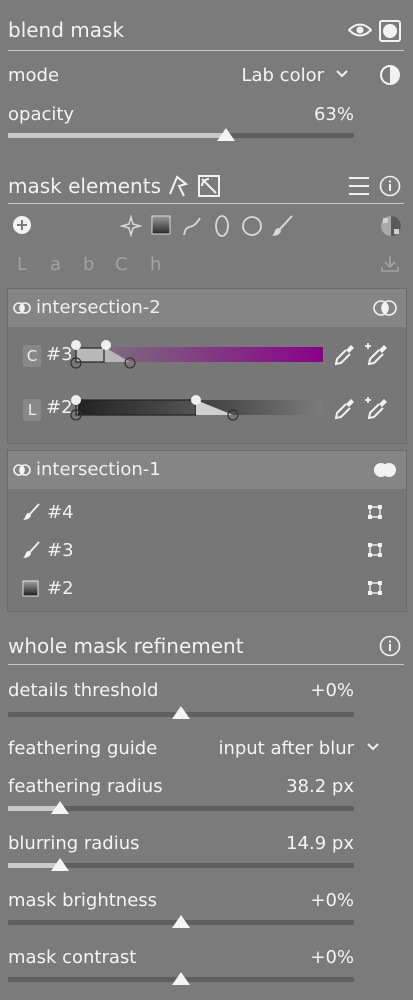 This screenshot has width=413, height=1000. Describe the element at coordinates (222, 226) in the screenshot. I see `ellipse-shape-icon` at that location.